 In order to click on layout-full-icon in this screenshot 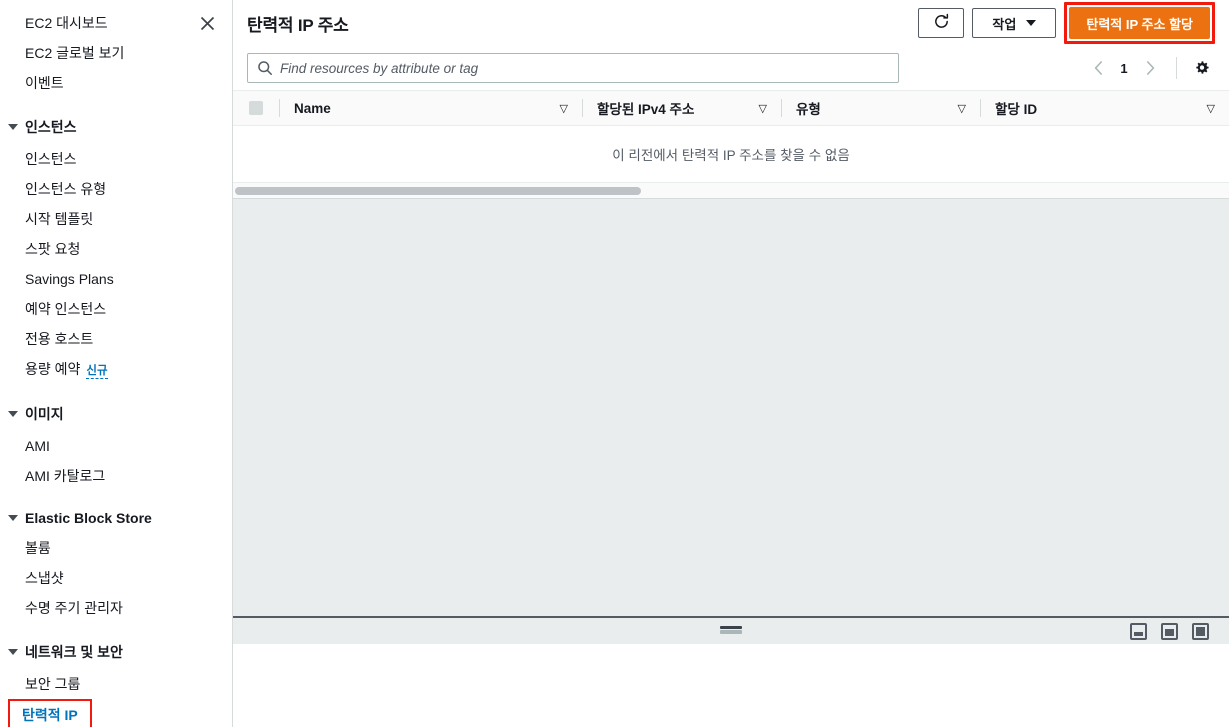, I will do `click(1200, 631)`.